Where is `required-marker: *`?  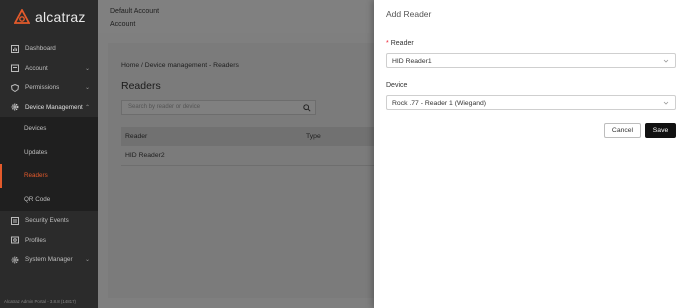 required-marker: * is located at coordinates (387, 43).